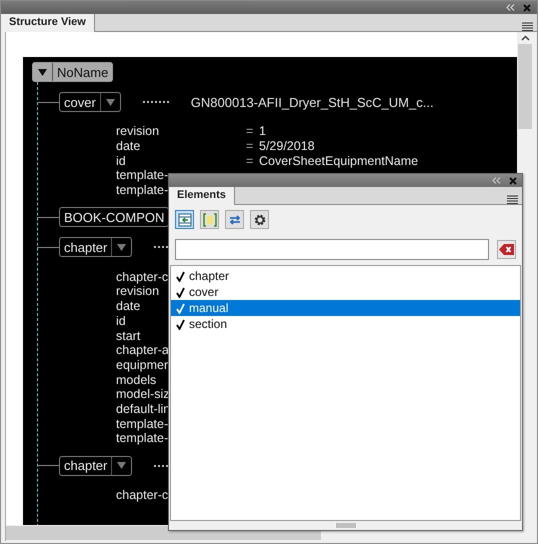  What do you see at coordinates (143, 409) in the screenshot?
I see `attribute-name: default-lin` at bounding box center [143, 409].